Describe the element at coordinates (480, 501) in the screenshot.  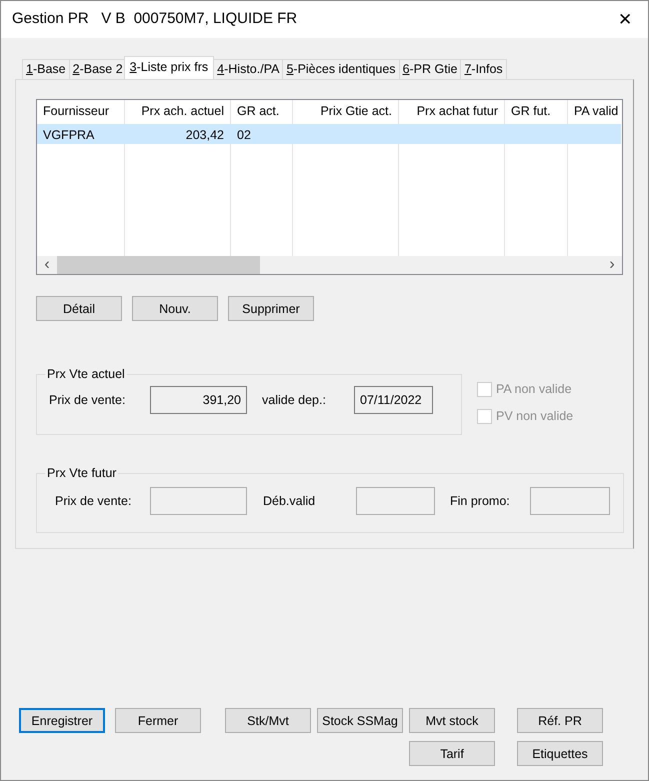
I see `field-label: Fin promo:` at that location.